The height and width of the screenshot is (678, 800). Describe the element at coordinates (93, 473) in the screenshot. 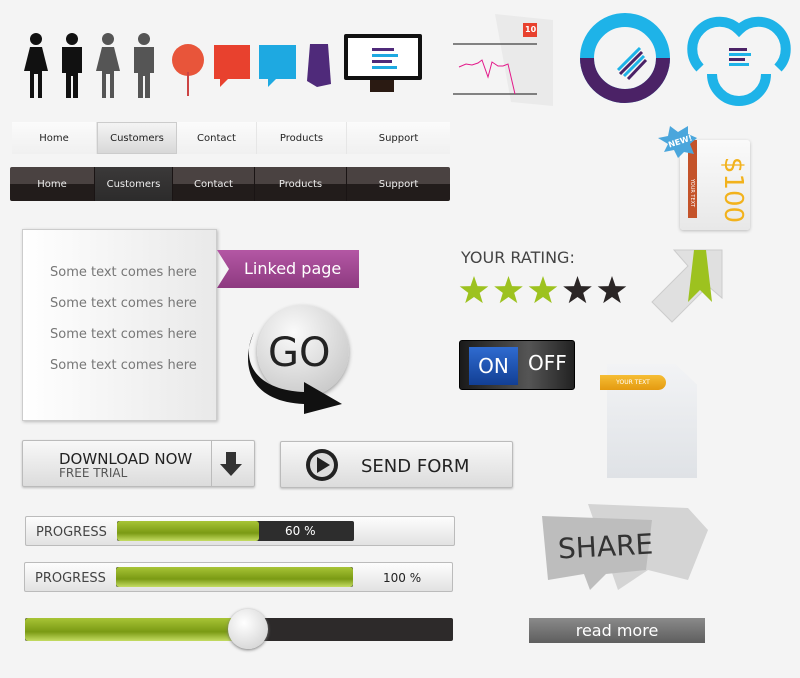

I see `download-subtitle: FREE TRIAL` at that location.